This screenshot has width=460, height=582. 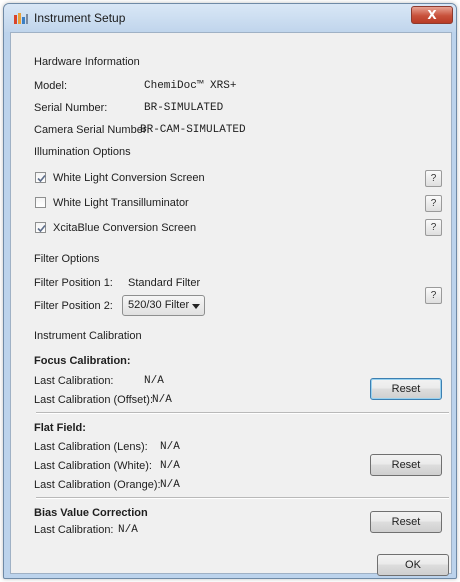 I want to click on flat-lens-label: Last Calibration (Lens):, so click(x=91, y=447).